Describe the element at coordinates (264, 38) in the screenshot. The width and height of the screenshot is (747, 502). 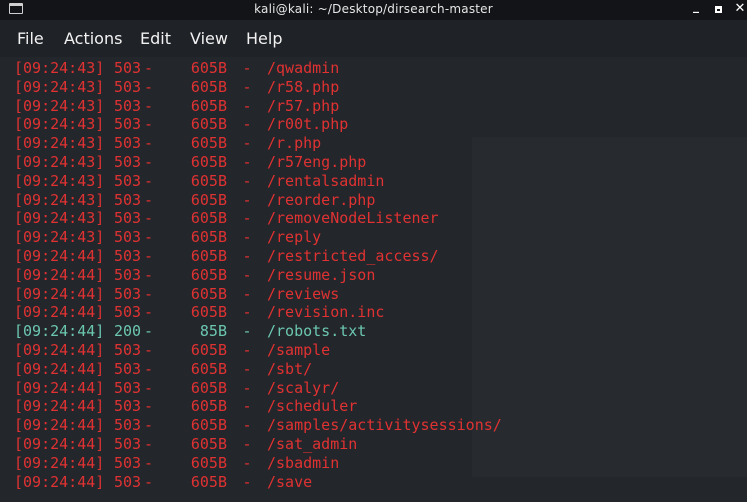
I see `menu-help: Help` at that location.